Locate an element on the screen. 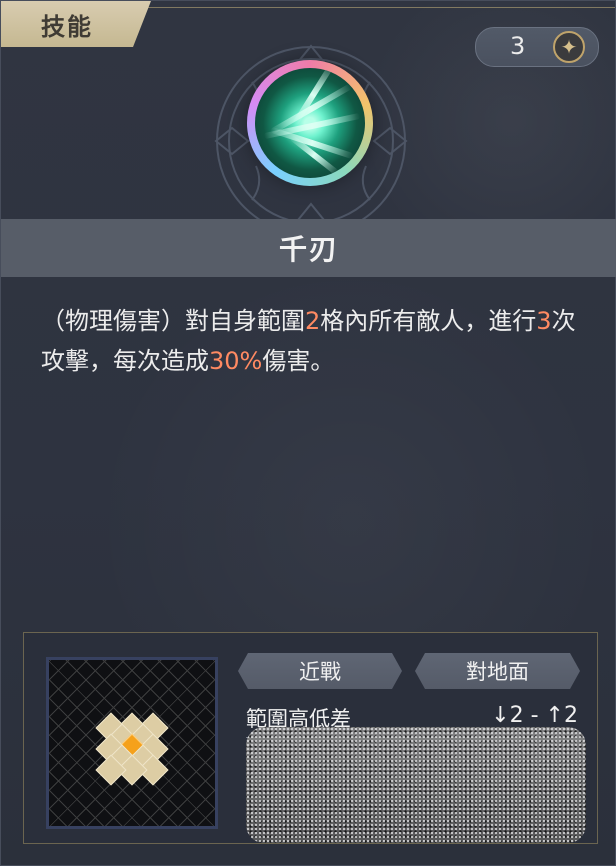 This screenshot has height=866, width=616. target-type-label: 對地面 is located at coordinates (497, 672).